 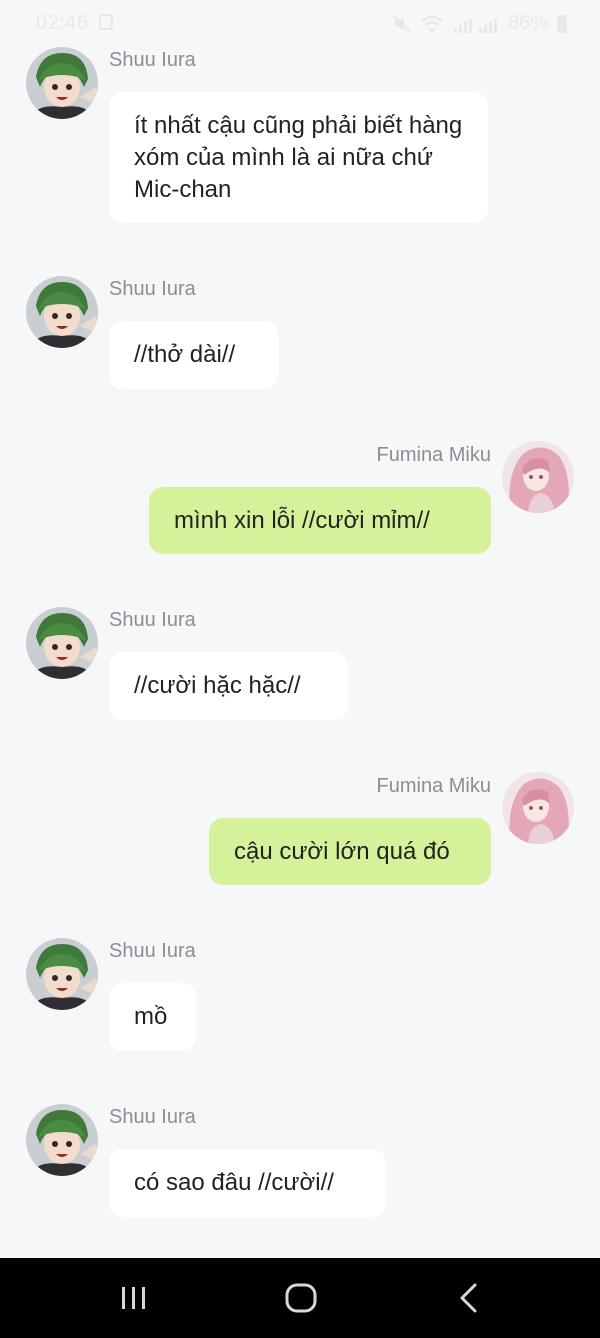 I want to click on message-bubble: mồ, so click(x=152, y=1017).